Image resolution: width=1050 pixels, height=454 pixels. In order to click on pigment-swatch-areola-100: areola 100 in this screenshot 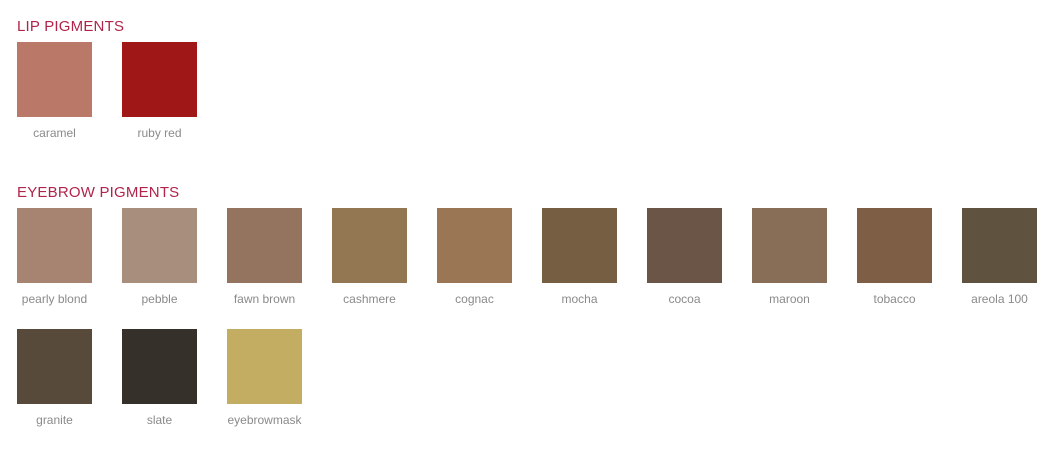, I will do `click(1006, 263)`.